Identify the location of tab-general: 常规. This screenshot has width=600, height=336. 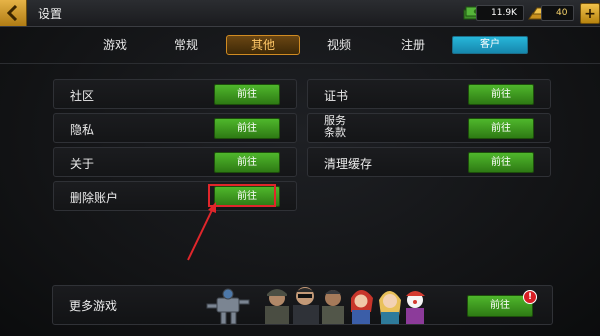
(186, 45).